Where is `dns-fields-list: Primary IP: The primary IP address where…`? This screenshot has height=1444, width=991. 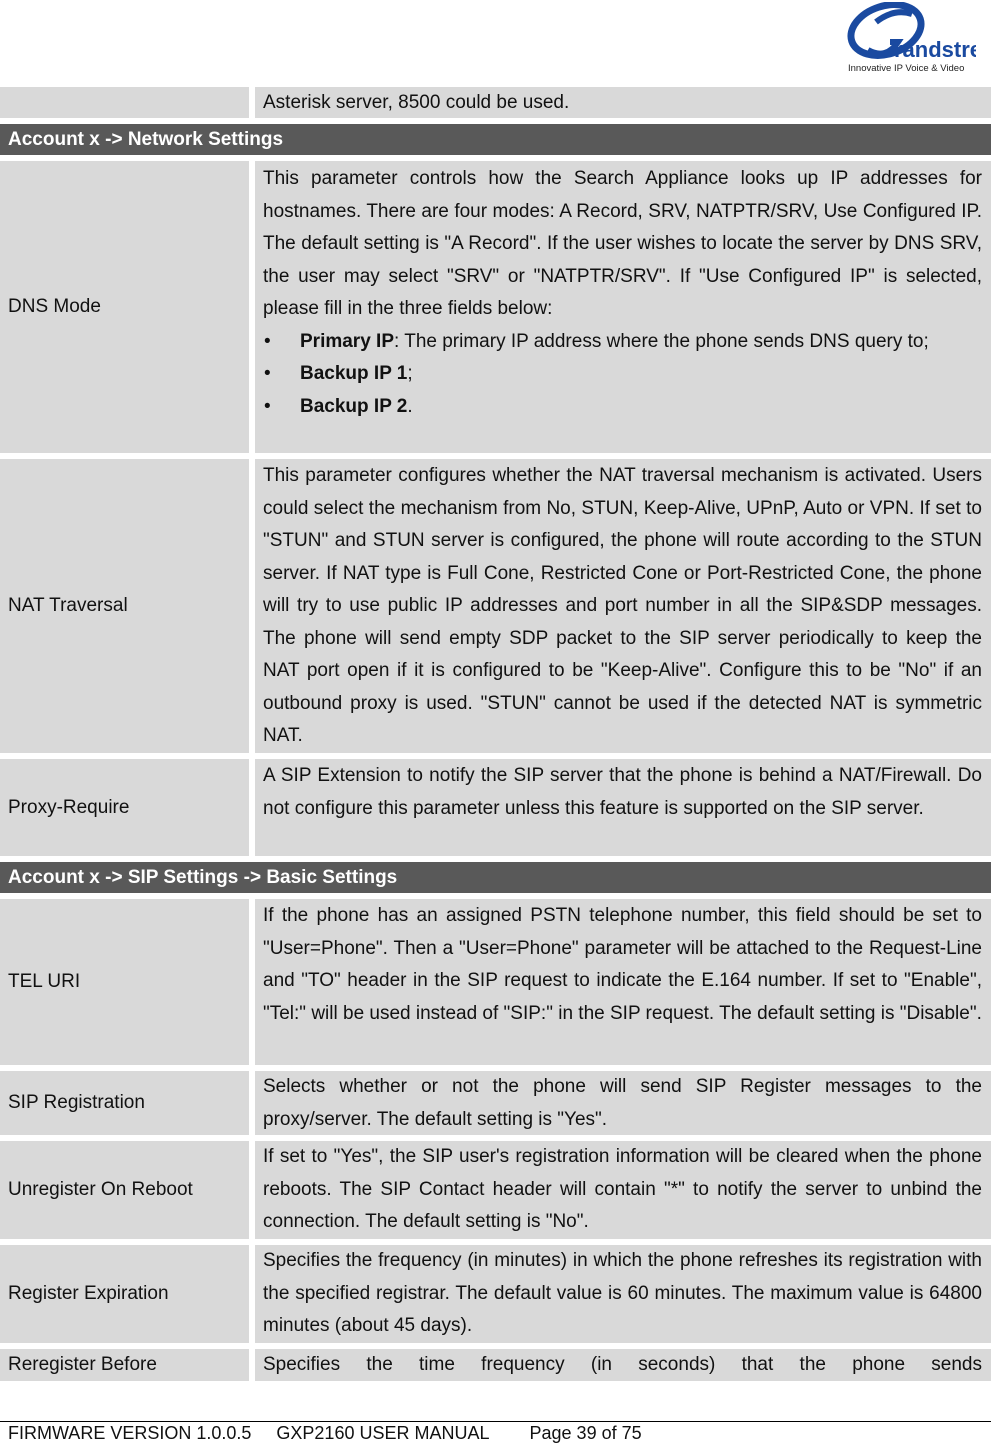 dns-fields-list: Primary IP: The primary IP address where… is located at coordinates (622, 375).